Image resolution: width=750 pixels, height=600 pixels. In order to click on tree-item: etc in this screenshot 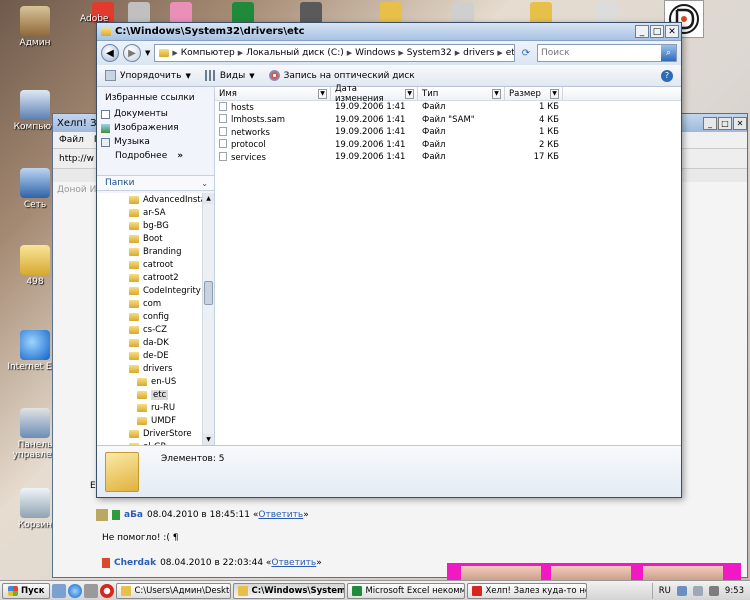, I will do `click(149, 394)`.